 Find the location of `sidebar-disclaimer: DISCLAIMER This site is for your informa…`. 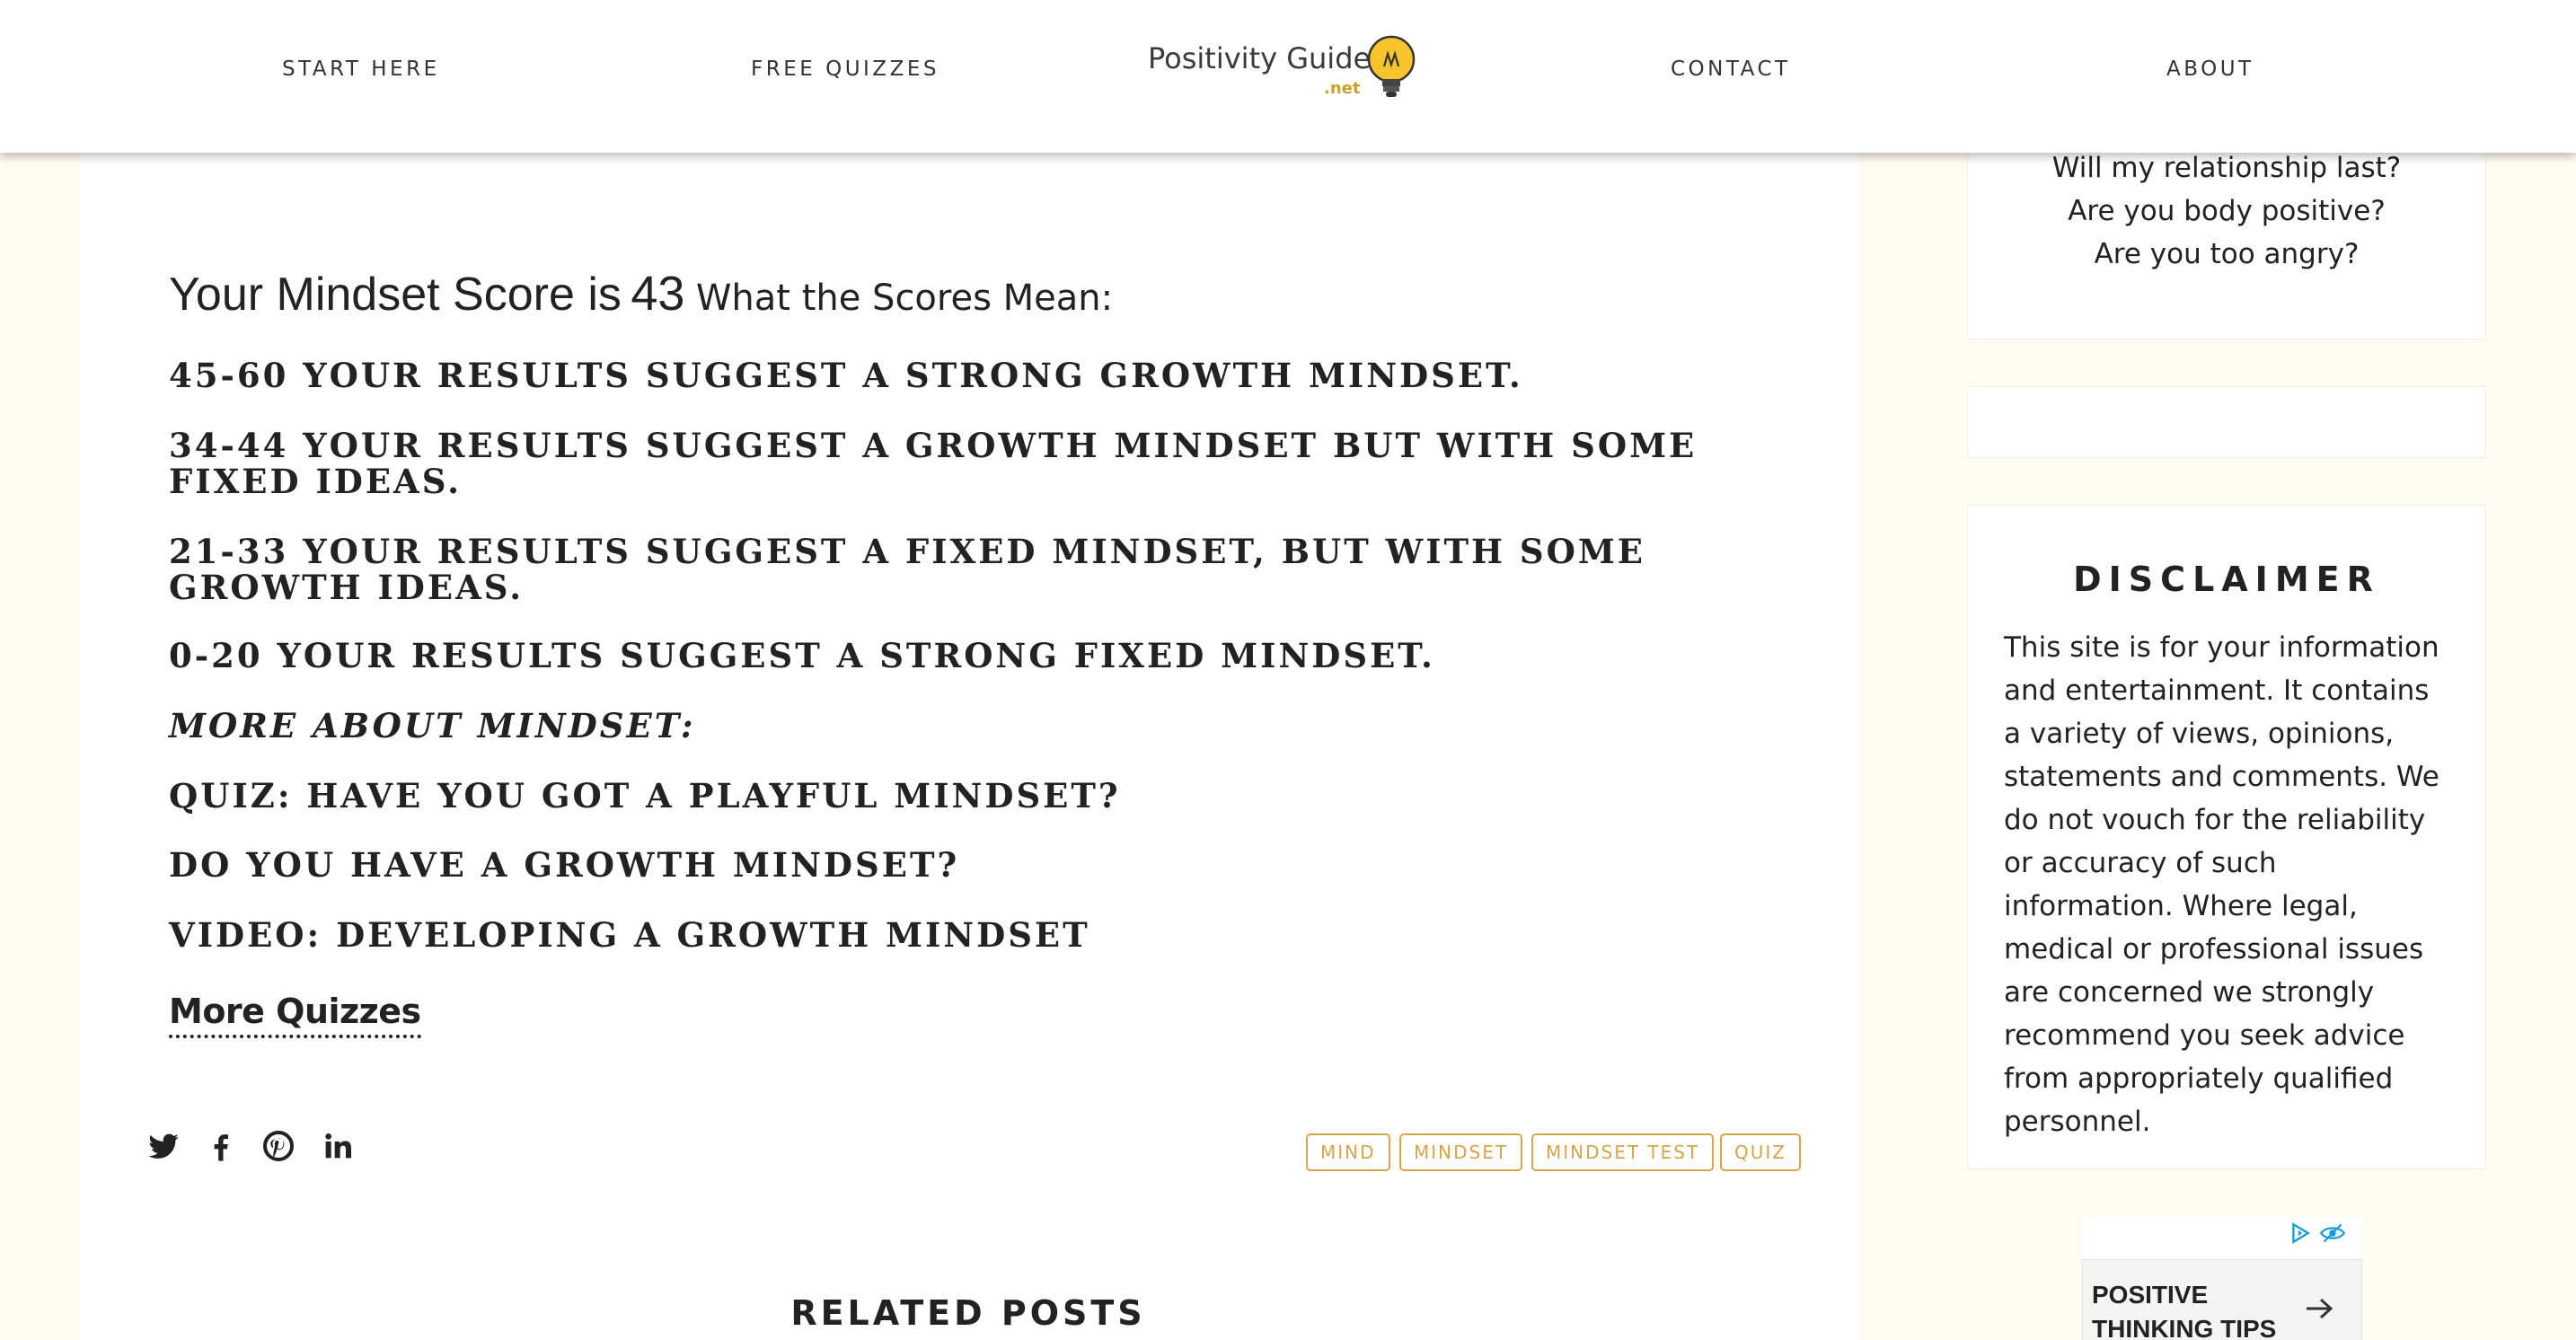

sidebar-disclaimer: DISCLAIMER This site is for your informa… is located at coordinates (2226, 837).